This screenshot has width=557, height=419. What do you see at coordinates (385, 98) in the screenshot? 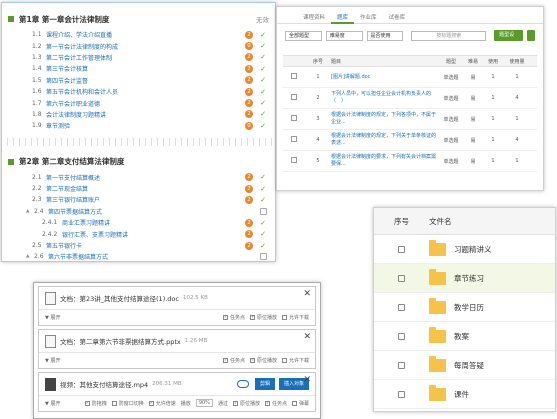
I see `question-title-link: 下列人员中，可以担任企业会计机构负责人的（ ）` at bounding box center [385, 98].